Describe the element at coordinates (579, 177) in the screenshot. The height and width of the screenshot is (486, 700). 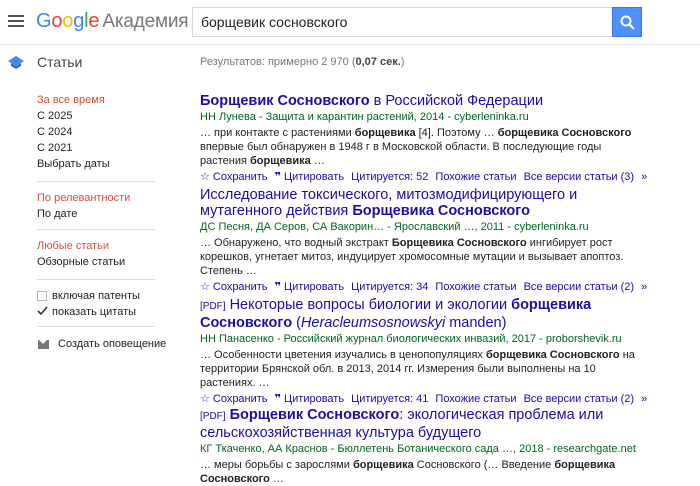
I see `all-versions-link: Все версии статьи (3)` at that location.